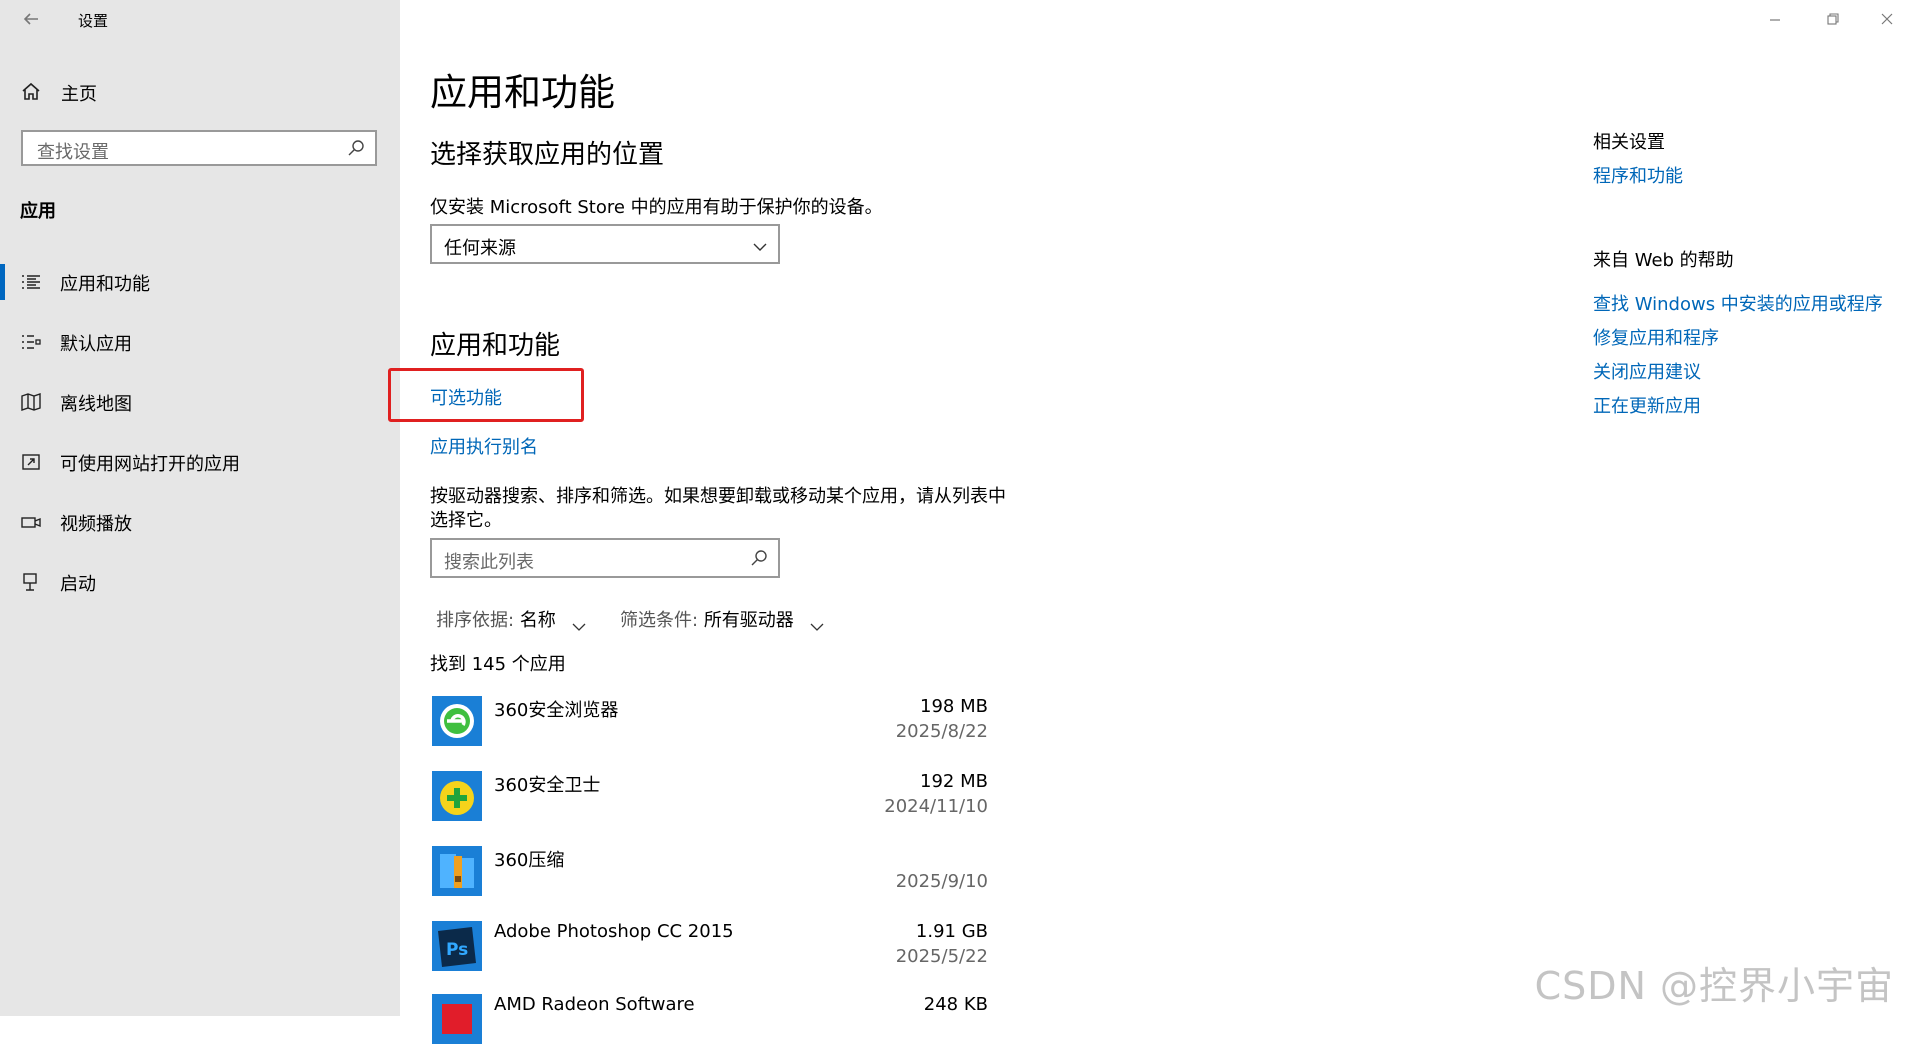 The width and height of the screenshot is (1906, 1056). I want to click on dropdown-value: 任何来源, so click(480, 248).